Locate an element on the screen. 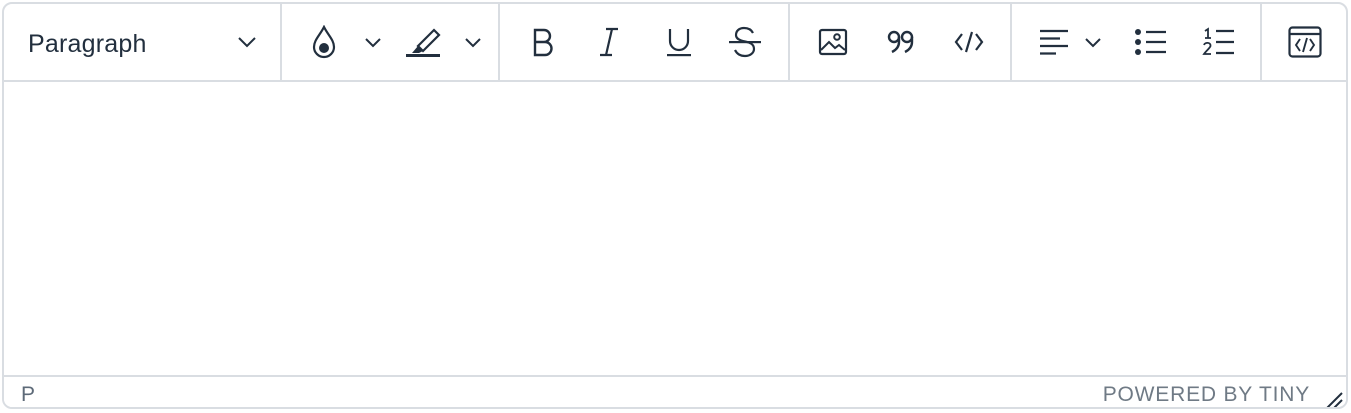  quote-icon is located at coordinates (900, 42).